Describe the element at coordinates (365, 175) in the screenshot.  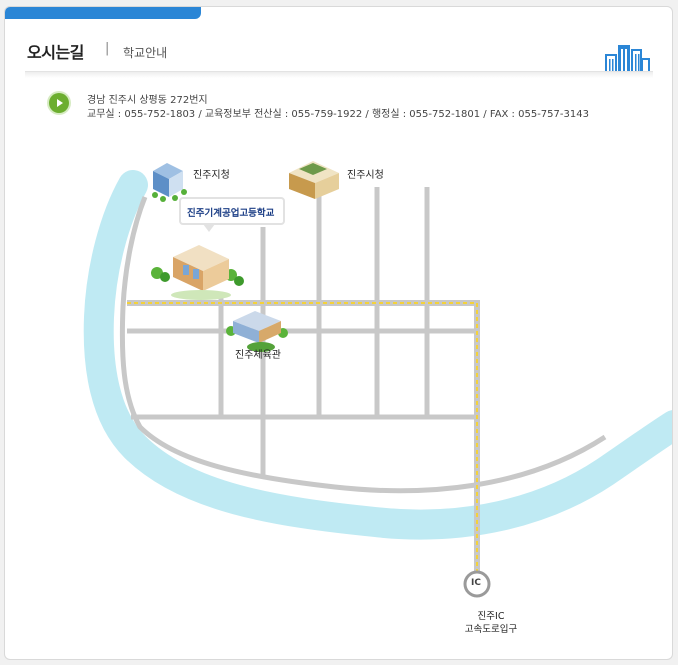
I see `label-city-hall: 진주시청` at that location.